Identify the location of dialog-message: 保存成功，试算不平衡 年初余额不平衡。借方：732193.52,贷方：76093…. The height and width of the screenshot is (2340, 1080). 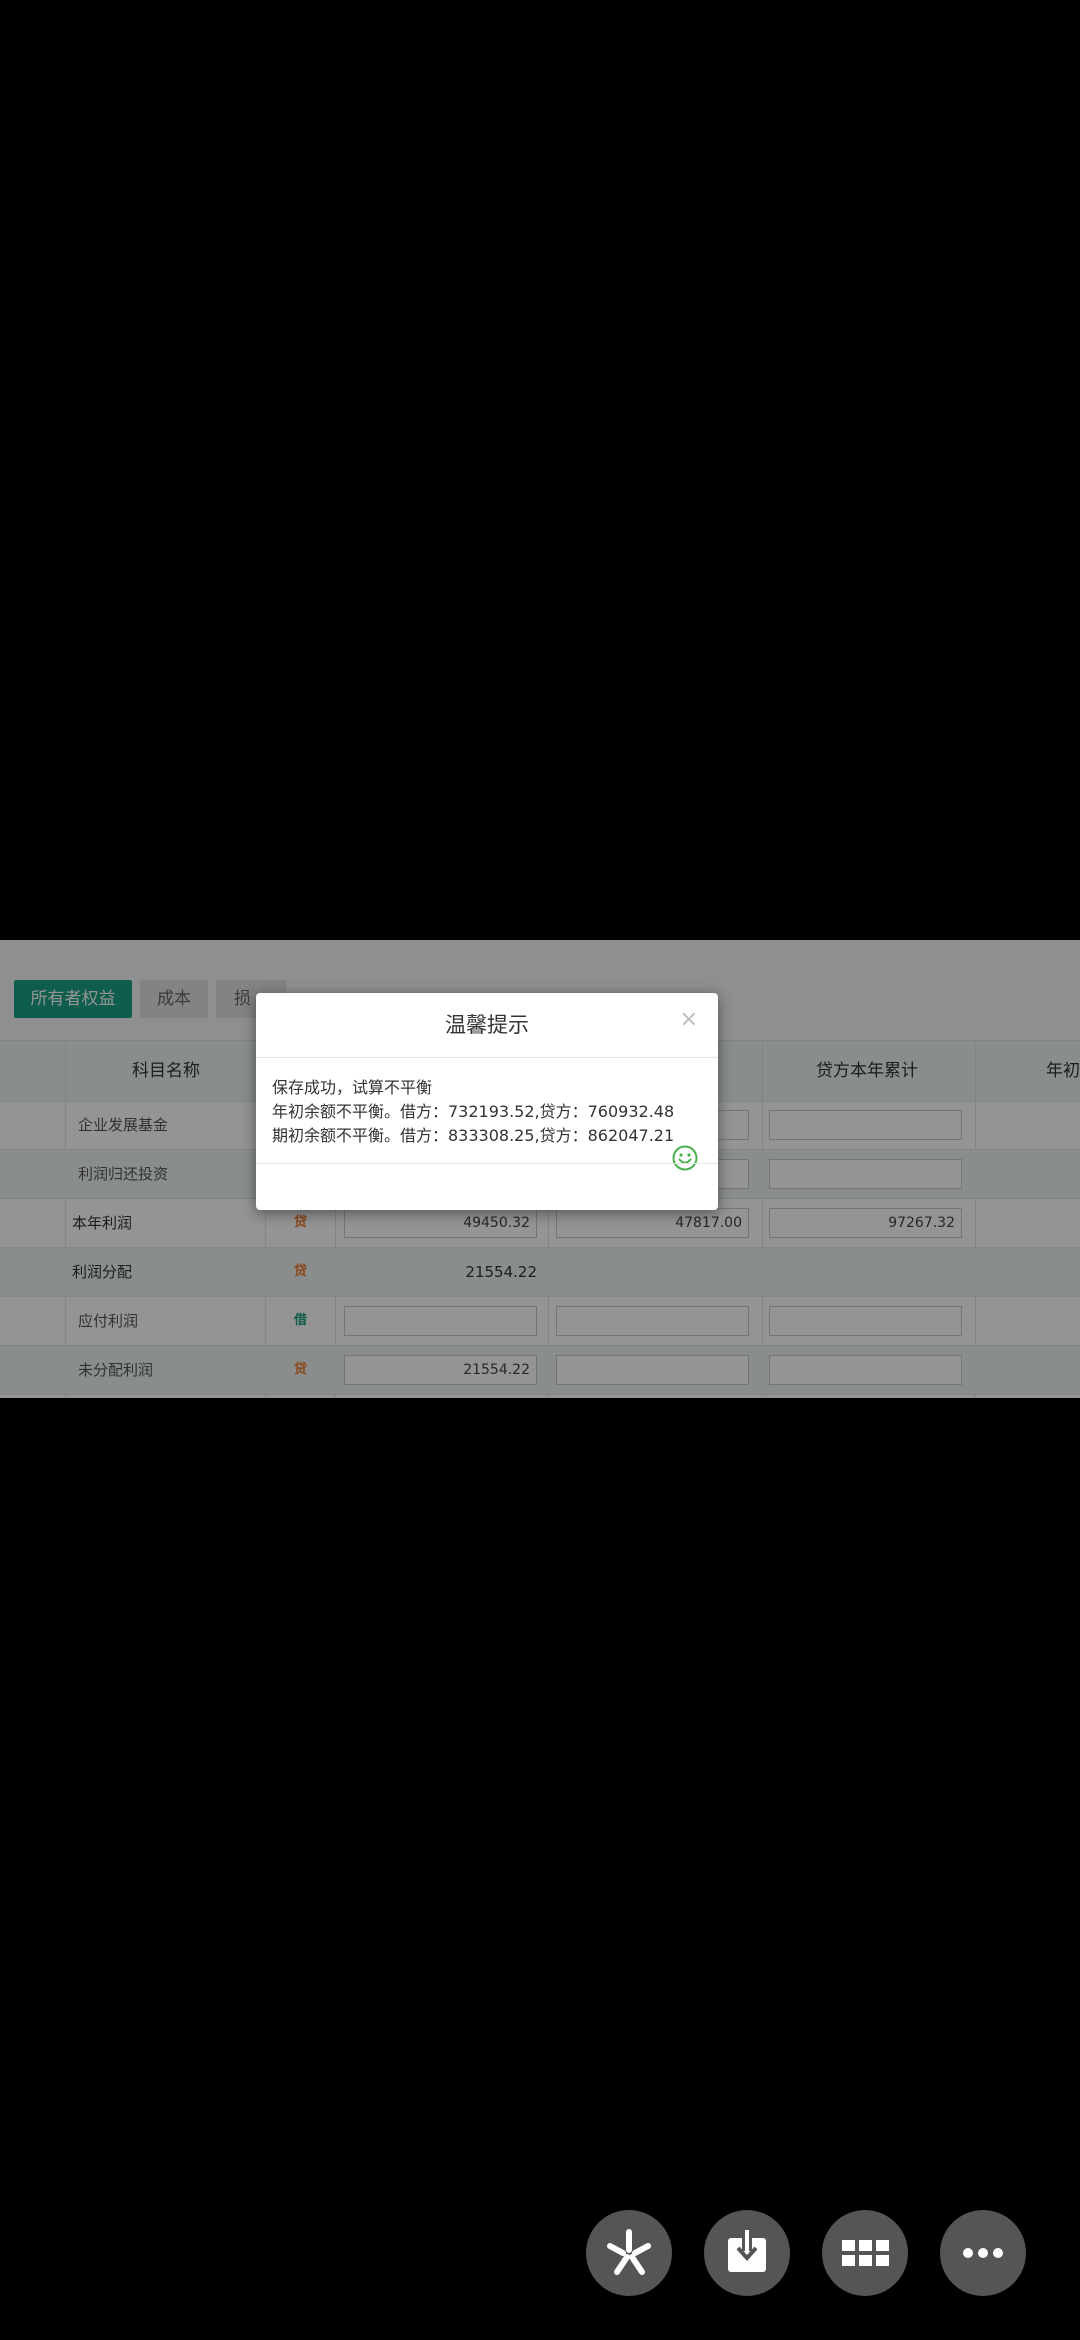
(473, 1112).